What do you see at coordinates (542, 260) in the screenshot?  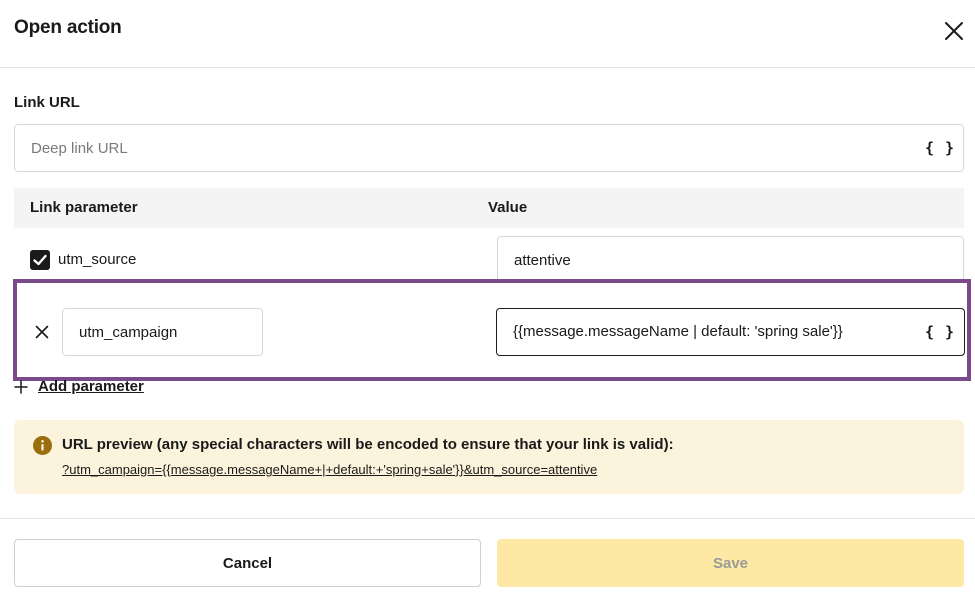 I see `utm-source-value: attentive` at bounding box center [542, 260].